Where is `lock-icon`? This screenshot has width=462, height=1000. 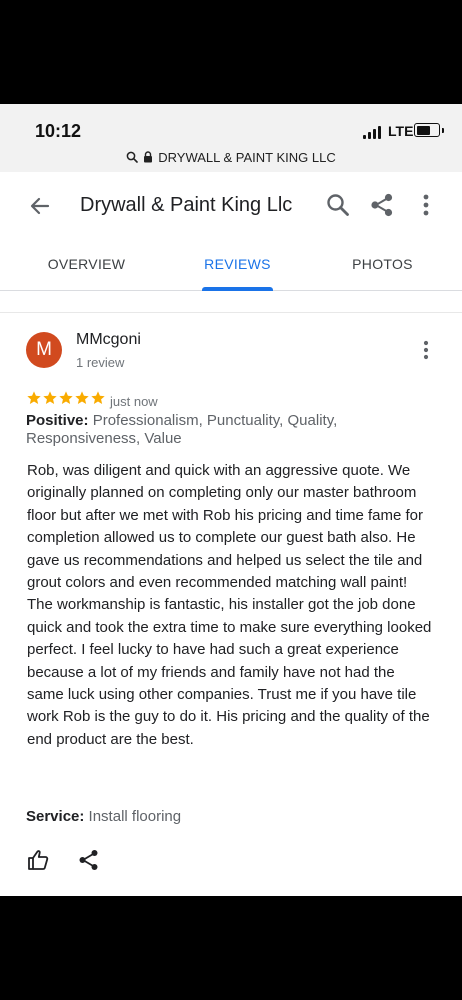 lock-icon is located at coordinates (148, 157).